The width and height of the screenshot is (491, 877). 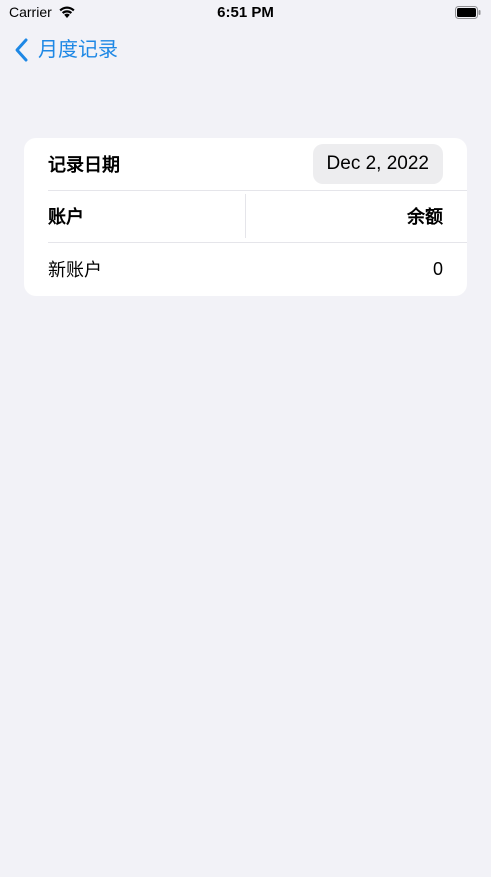 I want to click on date-row: 记录日期 Dec 2, 2022, so click(x=245, y=164).